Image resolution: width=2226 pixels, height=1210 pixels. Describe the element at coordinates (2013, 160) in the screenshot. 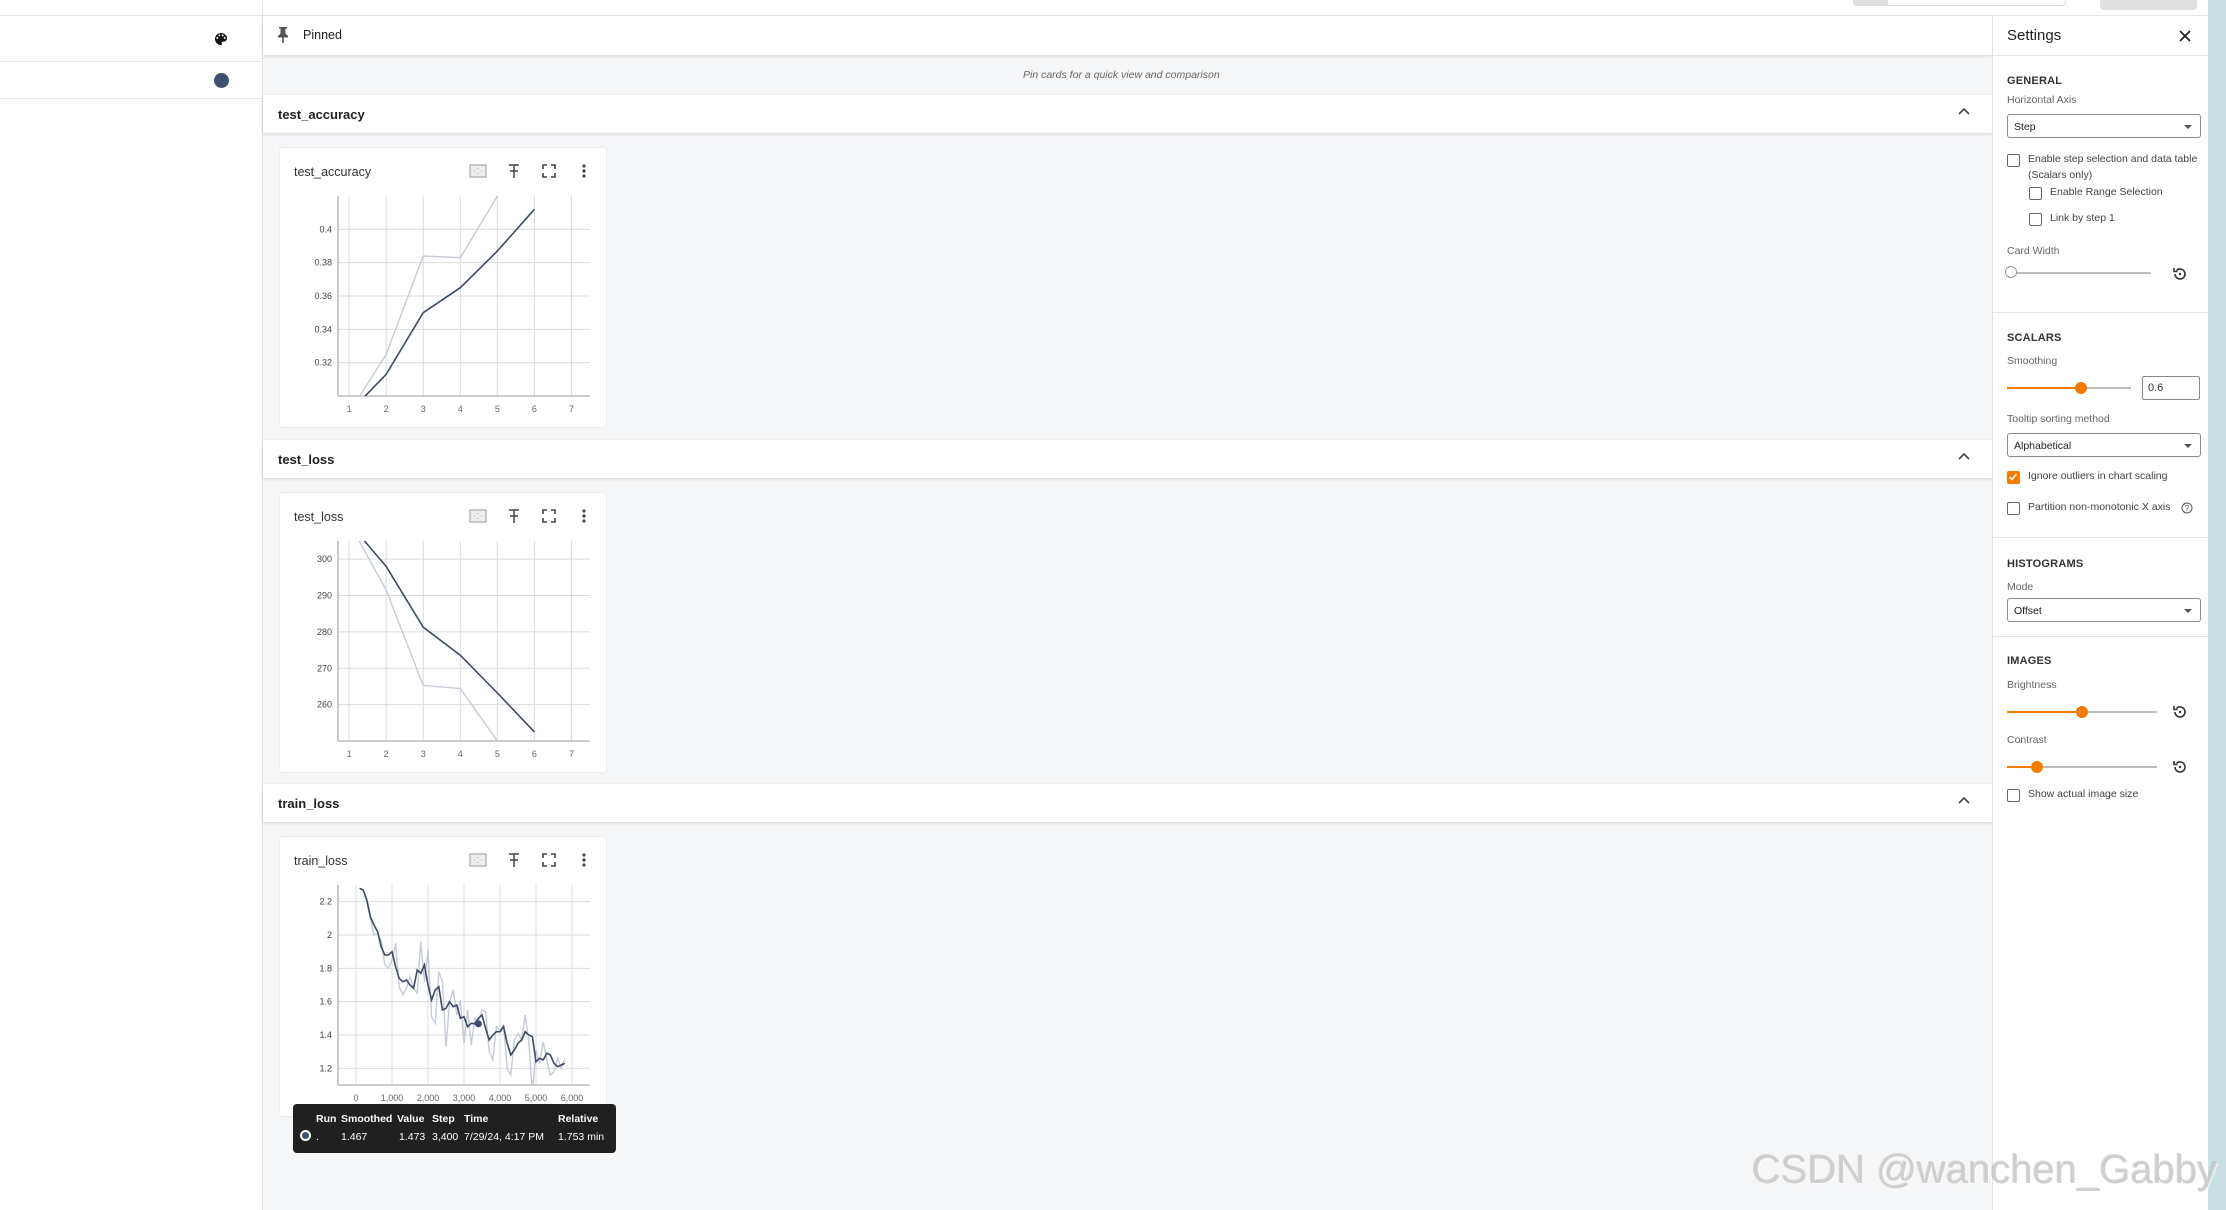

I see `step-selection-checkbox` at that location.